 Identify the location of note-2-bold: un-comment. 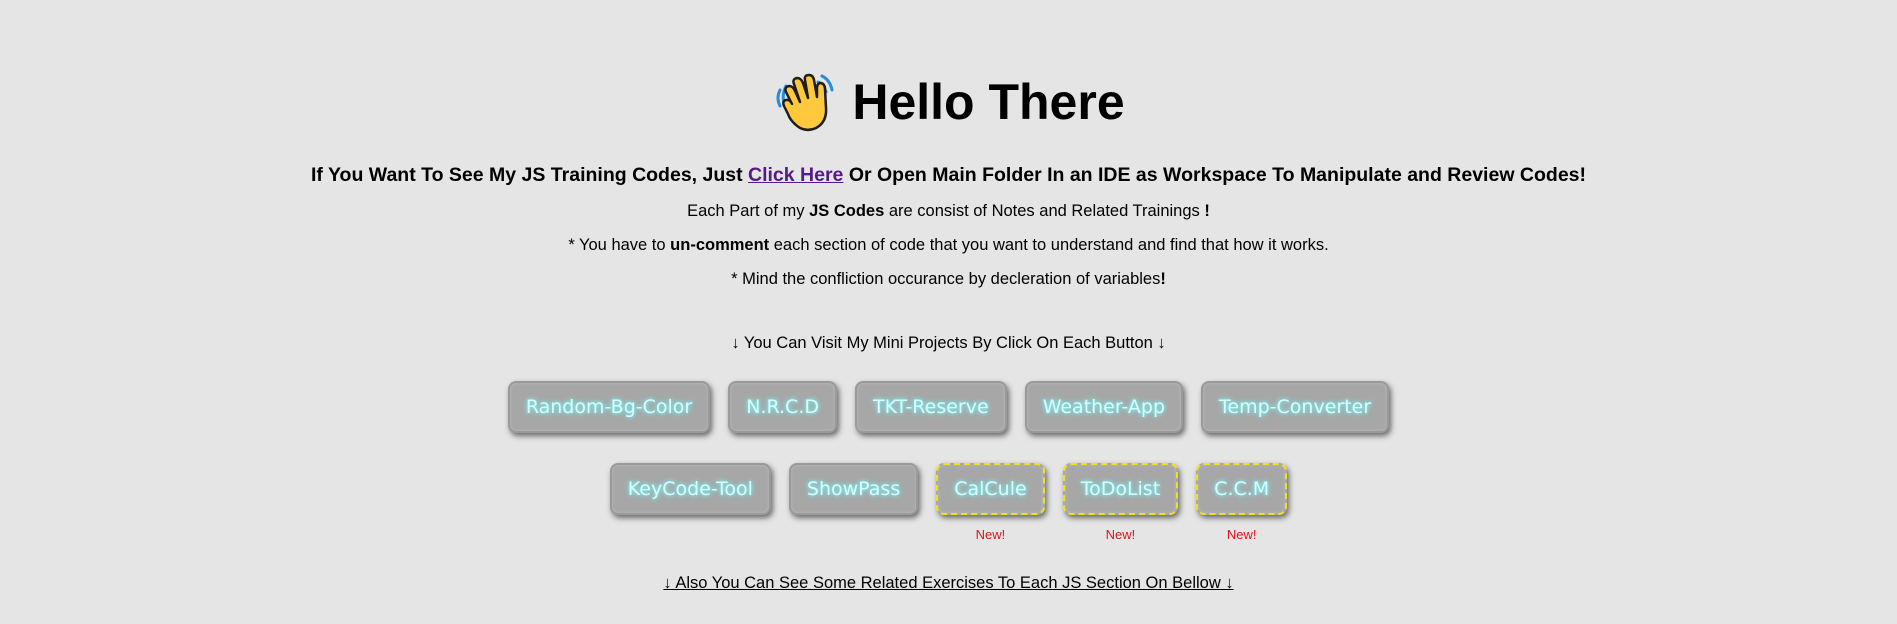
(720, 245).